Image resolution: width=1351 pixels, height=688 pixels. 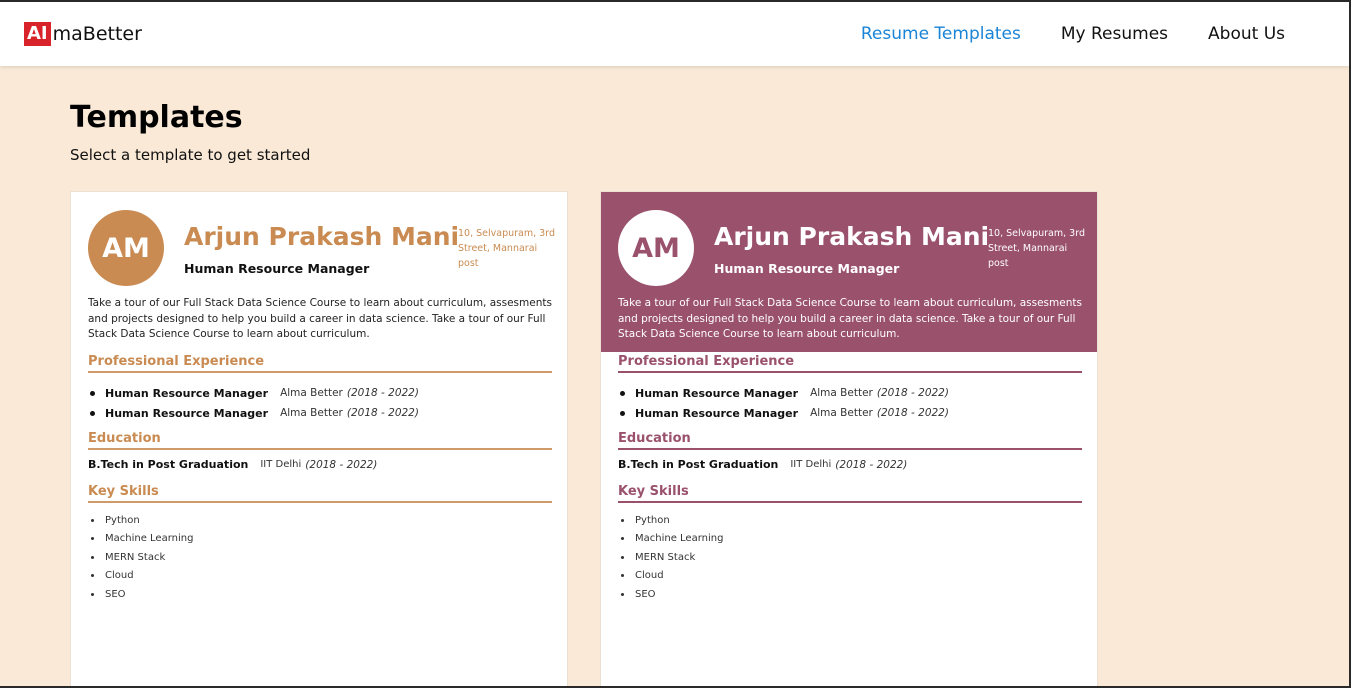 I want to click on logo-wordmark: maBetter, so click(x=97, y=34).